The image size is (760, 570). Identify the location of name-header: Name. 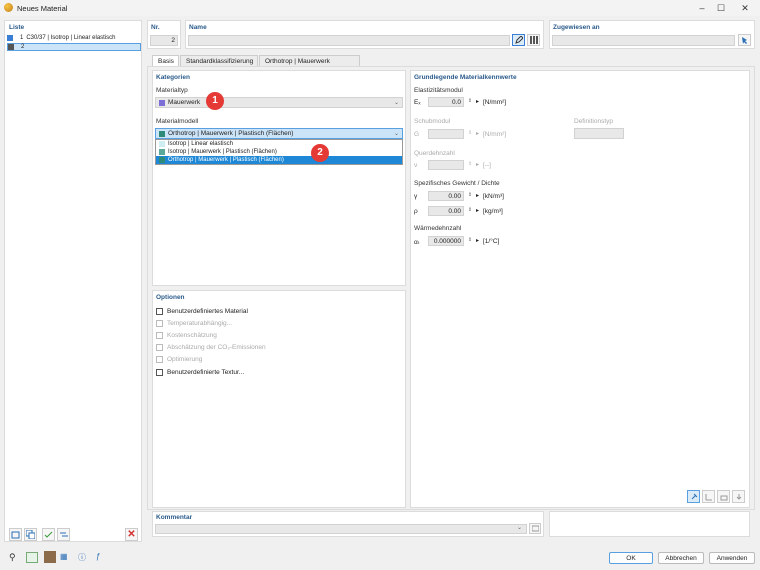
(198, 27).